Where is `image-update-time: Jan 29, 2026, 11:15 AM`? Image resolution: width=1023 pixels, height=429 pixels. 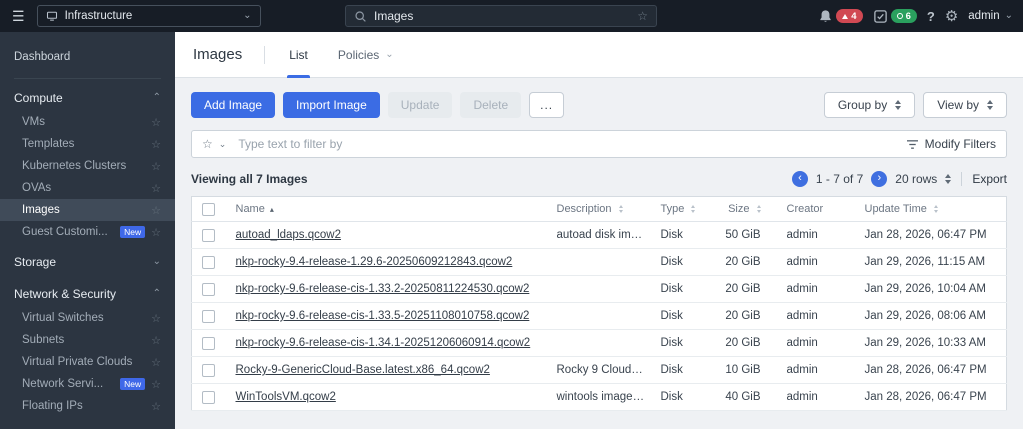 image-update-time: Jan 29, 2026, 11:15 AM is located at coordinates (930, 262).